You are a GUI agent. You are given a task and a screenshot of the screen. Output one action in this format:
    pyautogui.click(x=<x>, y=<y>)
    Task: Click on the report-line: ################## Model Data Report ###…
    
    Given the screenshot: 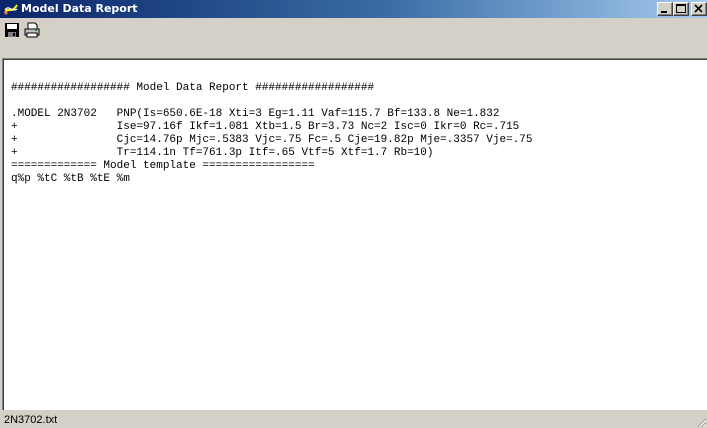 What is the action you would take?
    pyautogui.click(x=193, y=88)
    